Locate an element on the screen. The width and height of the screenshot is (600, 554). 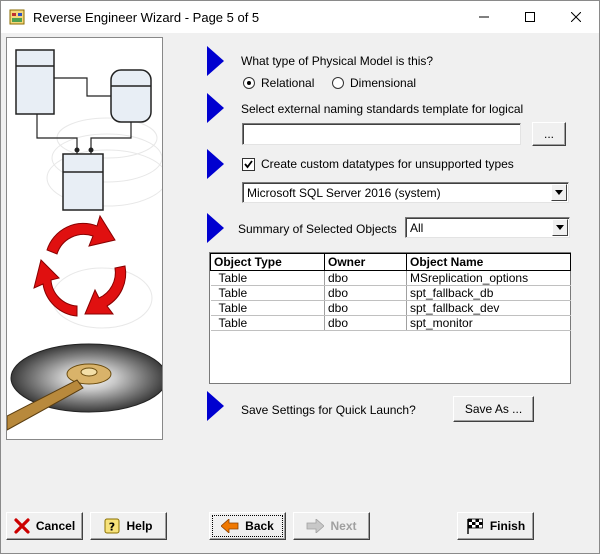
table-row: Table dbo spt_fallback_db is located at coordinates (390, 293).